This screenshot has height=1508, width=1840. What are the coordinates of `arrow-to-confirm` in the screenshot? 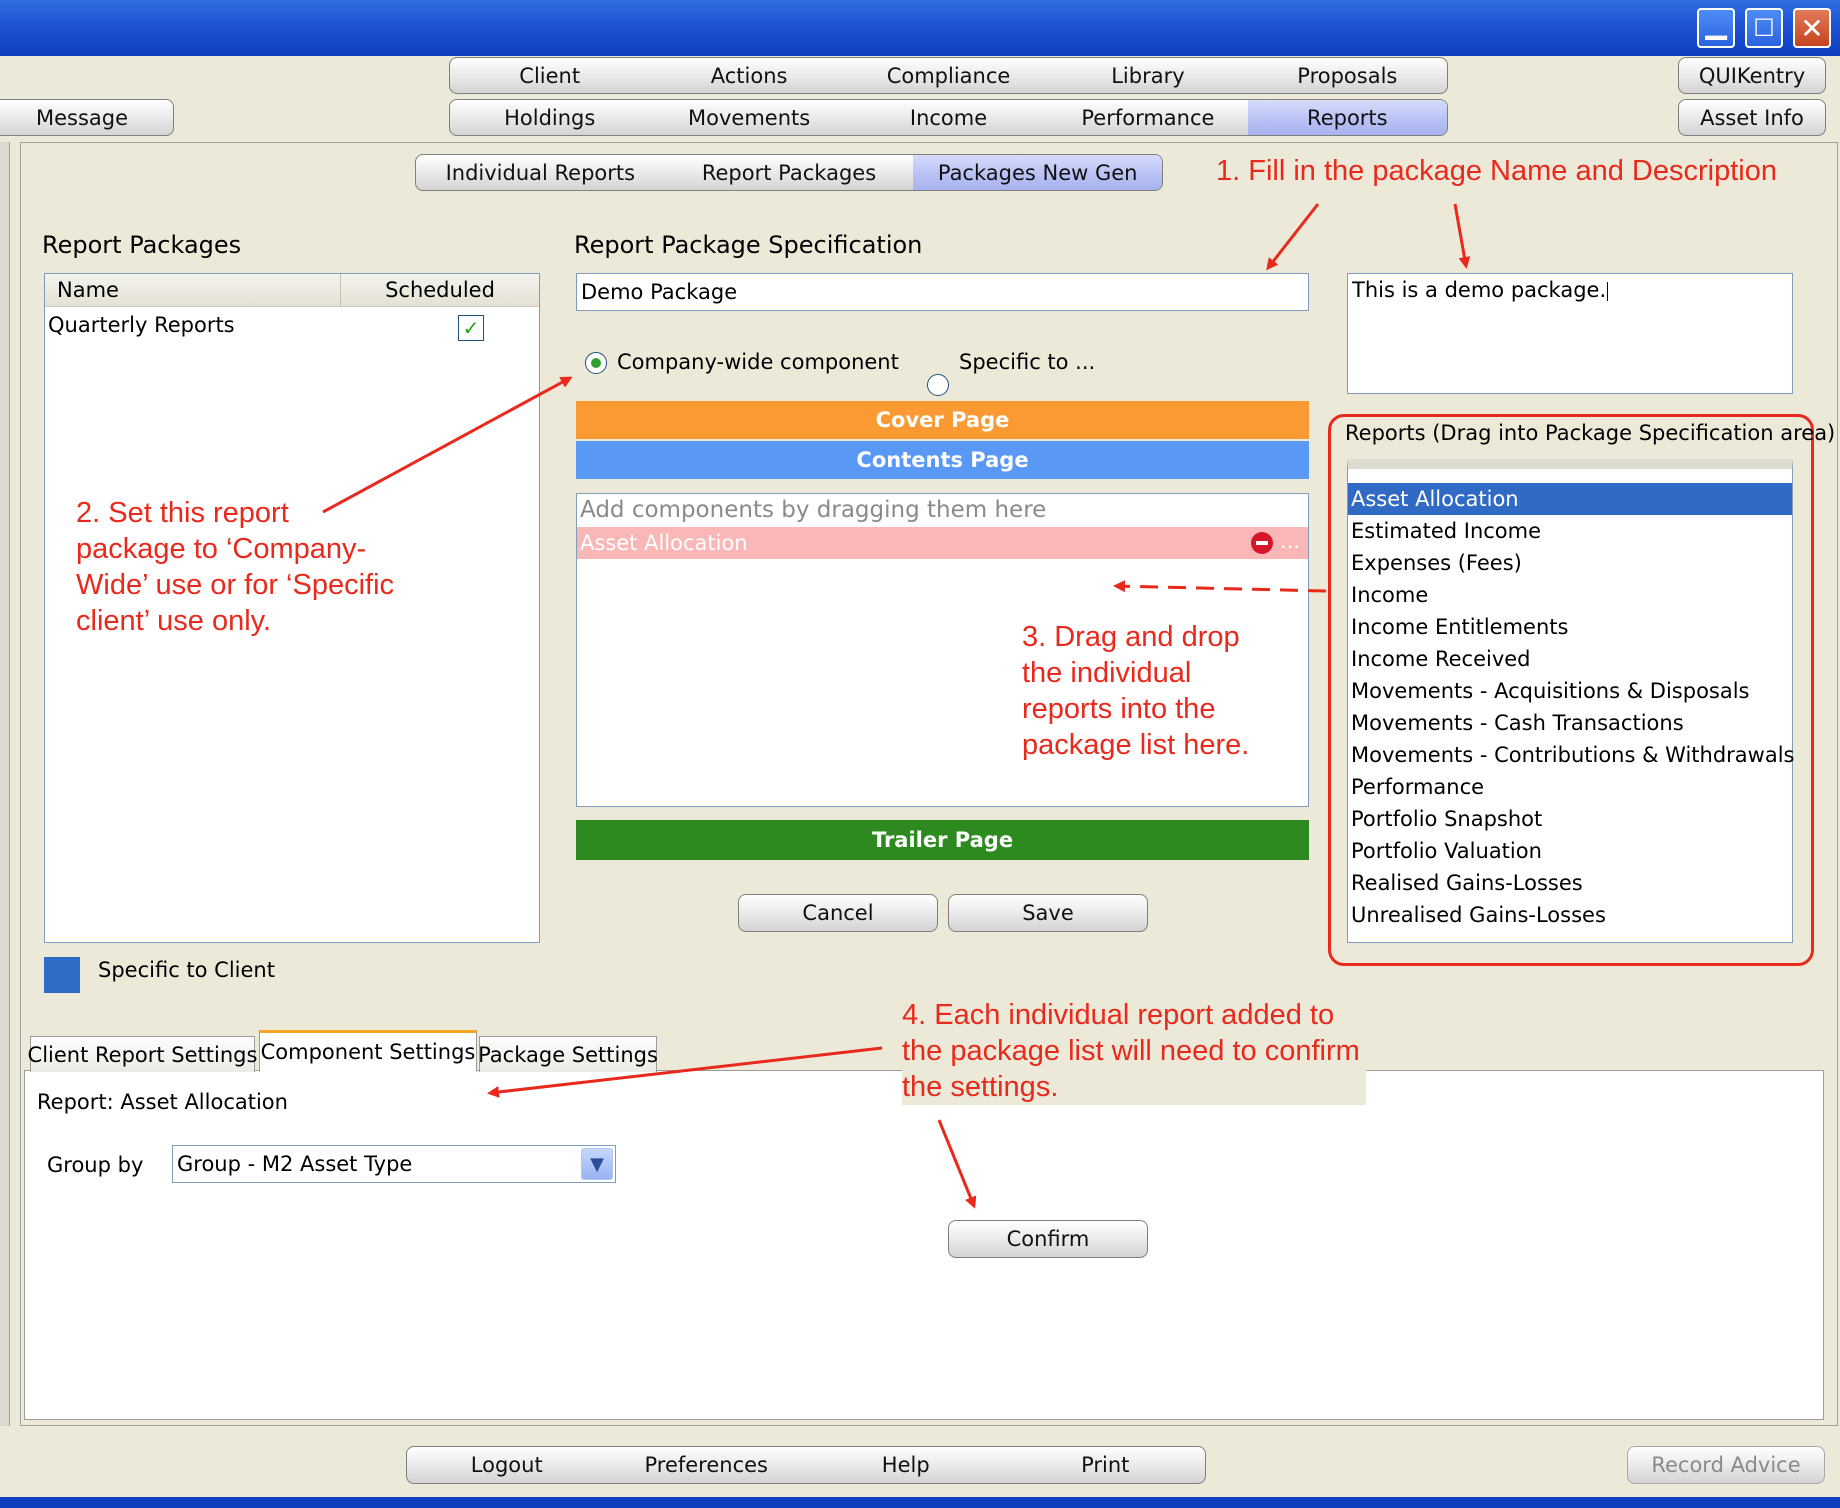 It's located at (957, 1164).